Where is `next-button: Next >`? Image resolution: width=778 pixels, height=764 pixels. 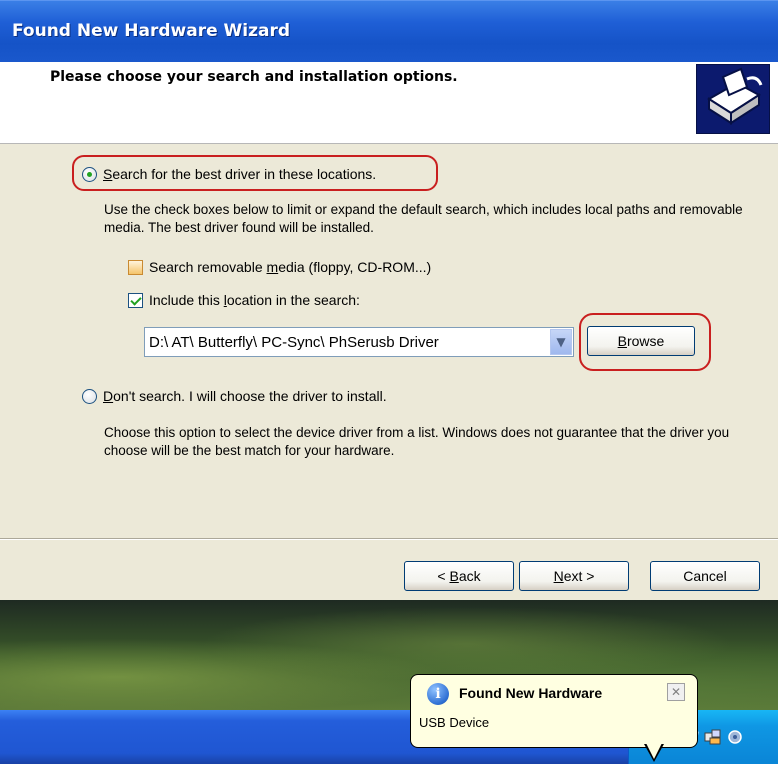 next-button: Next > is located at coordinates (574, 576).